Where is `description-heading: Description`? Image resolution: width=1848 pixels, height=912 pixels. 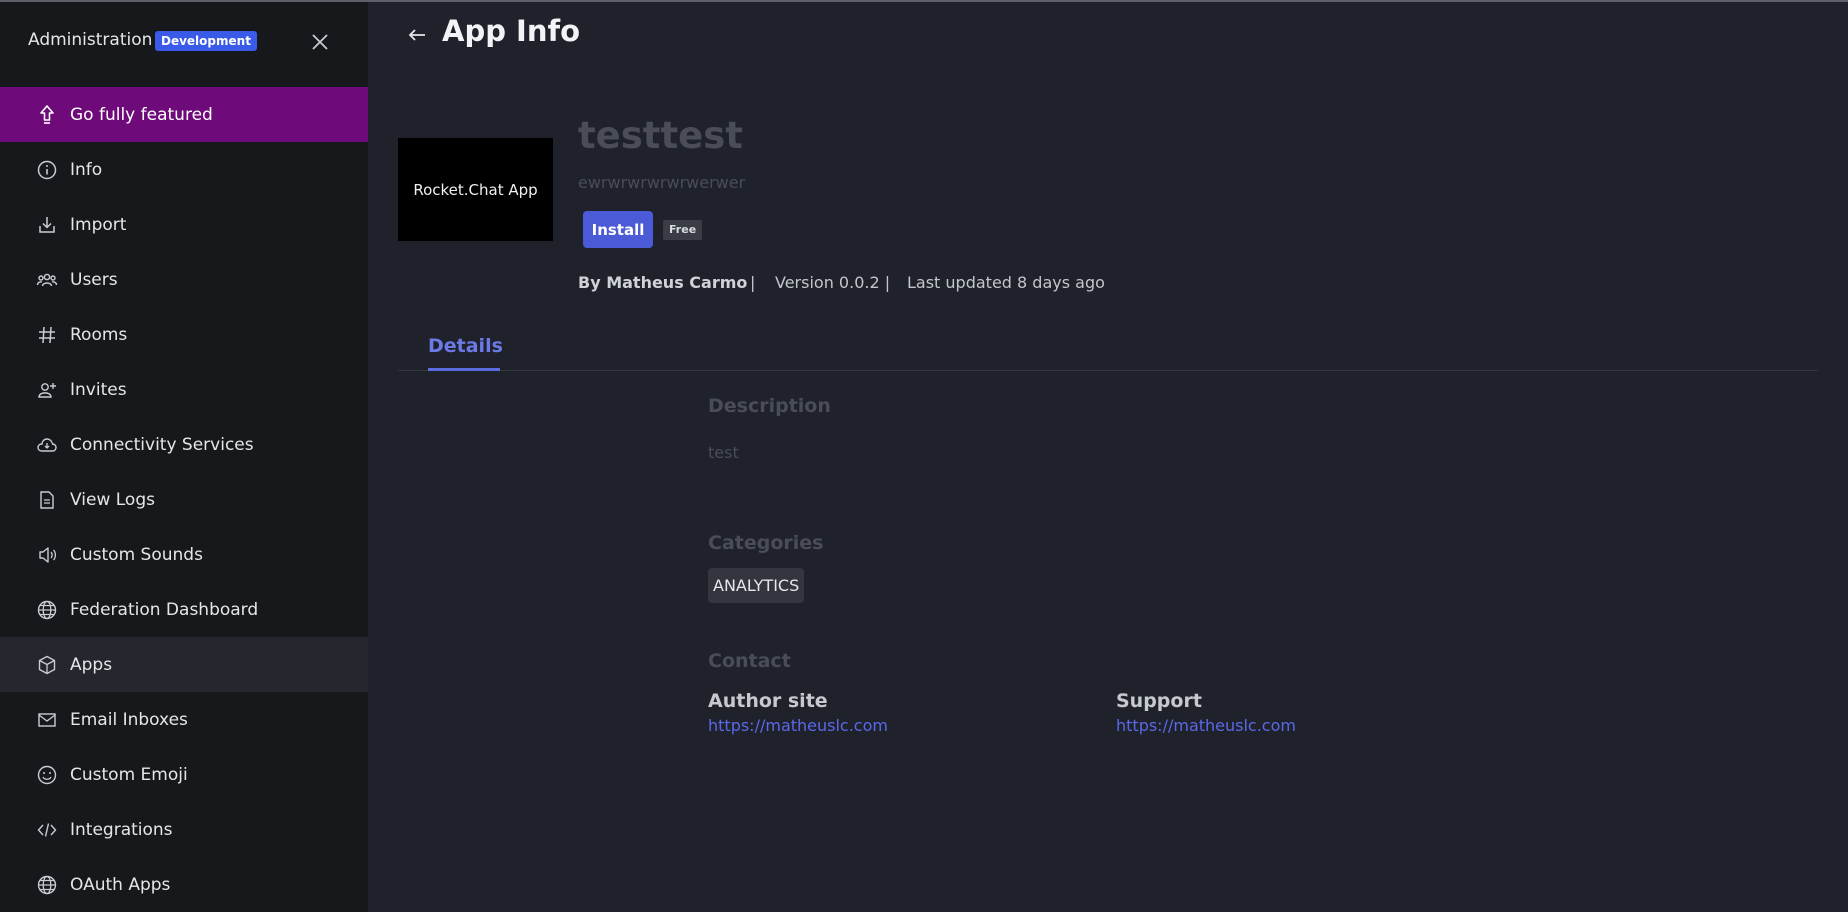
description-heading: Description is located at coordinates (769, 406).